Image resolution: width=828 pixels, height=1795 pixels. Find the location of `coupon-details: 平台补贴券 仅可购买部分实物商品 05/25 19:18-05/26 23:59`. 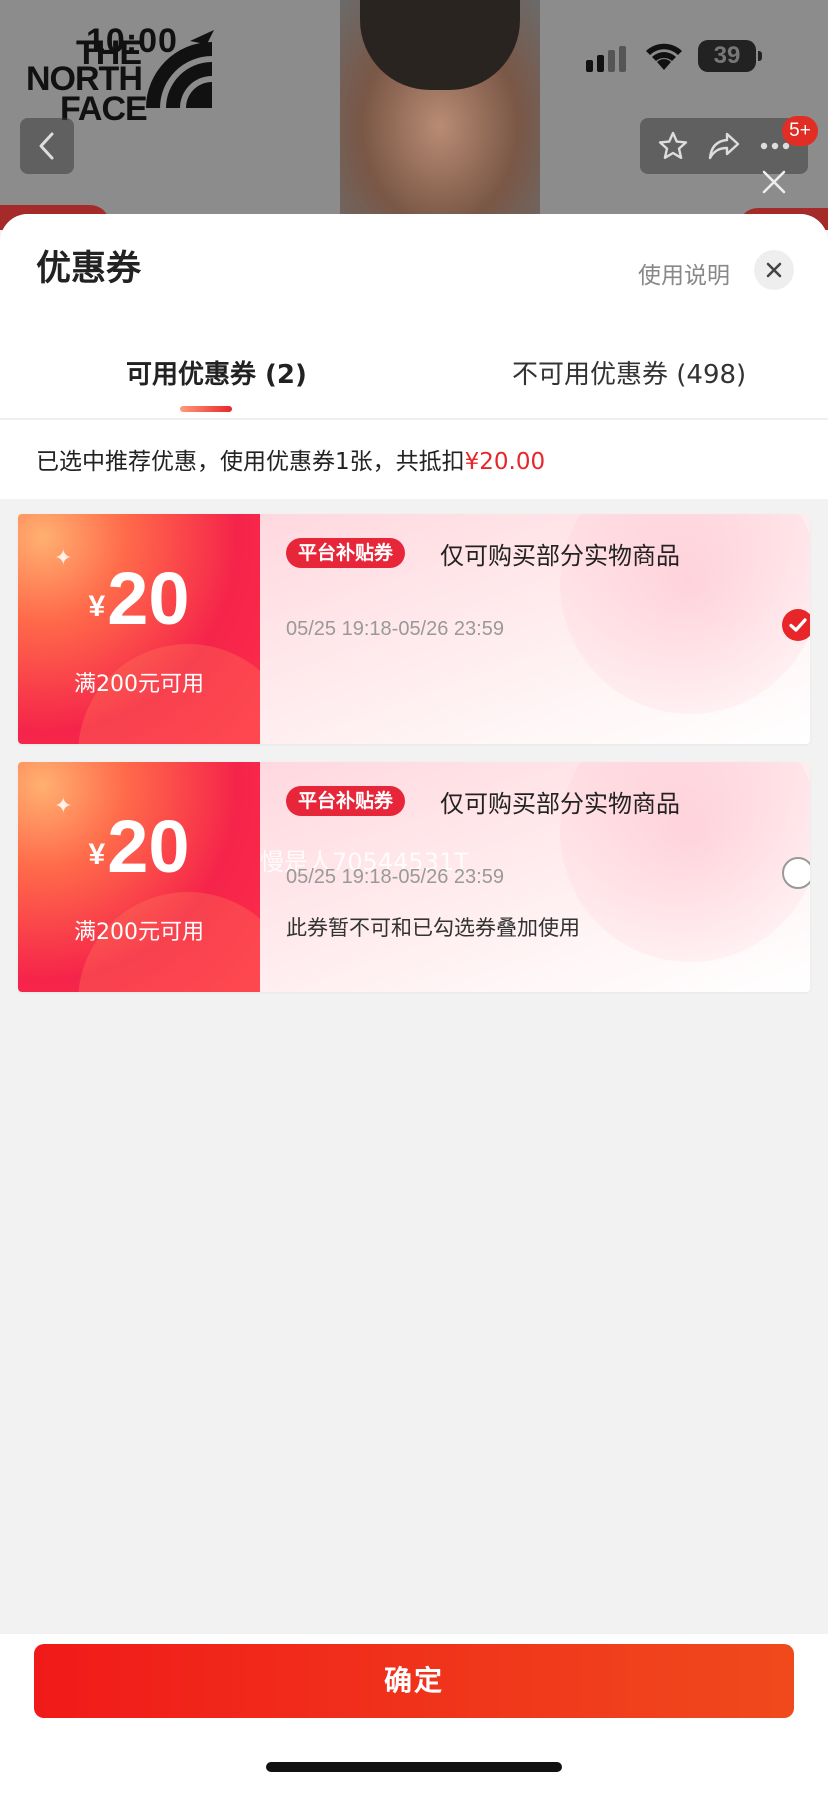

coupon-details: 平台补贴券 仅可购买部分实物商品 05/25 19:18-05/26 23:59 is located at coordinates (535, 629).